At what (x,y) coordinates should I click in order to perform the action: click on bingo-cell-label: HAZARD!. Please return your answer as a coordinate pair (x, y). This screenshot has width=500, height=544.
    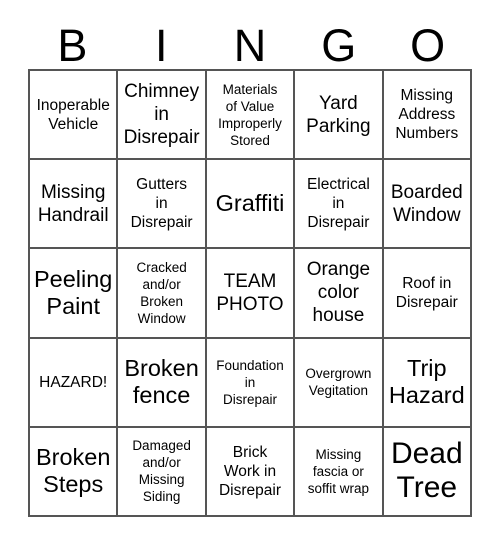
    Looking at the image, I should click on (73, 382).